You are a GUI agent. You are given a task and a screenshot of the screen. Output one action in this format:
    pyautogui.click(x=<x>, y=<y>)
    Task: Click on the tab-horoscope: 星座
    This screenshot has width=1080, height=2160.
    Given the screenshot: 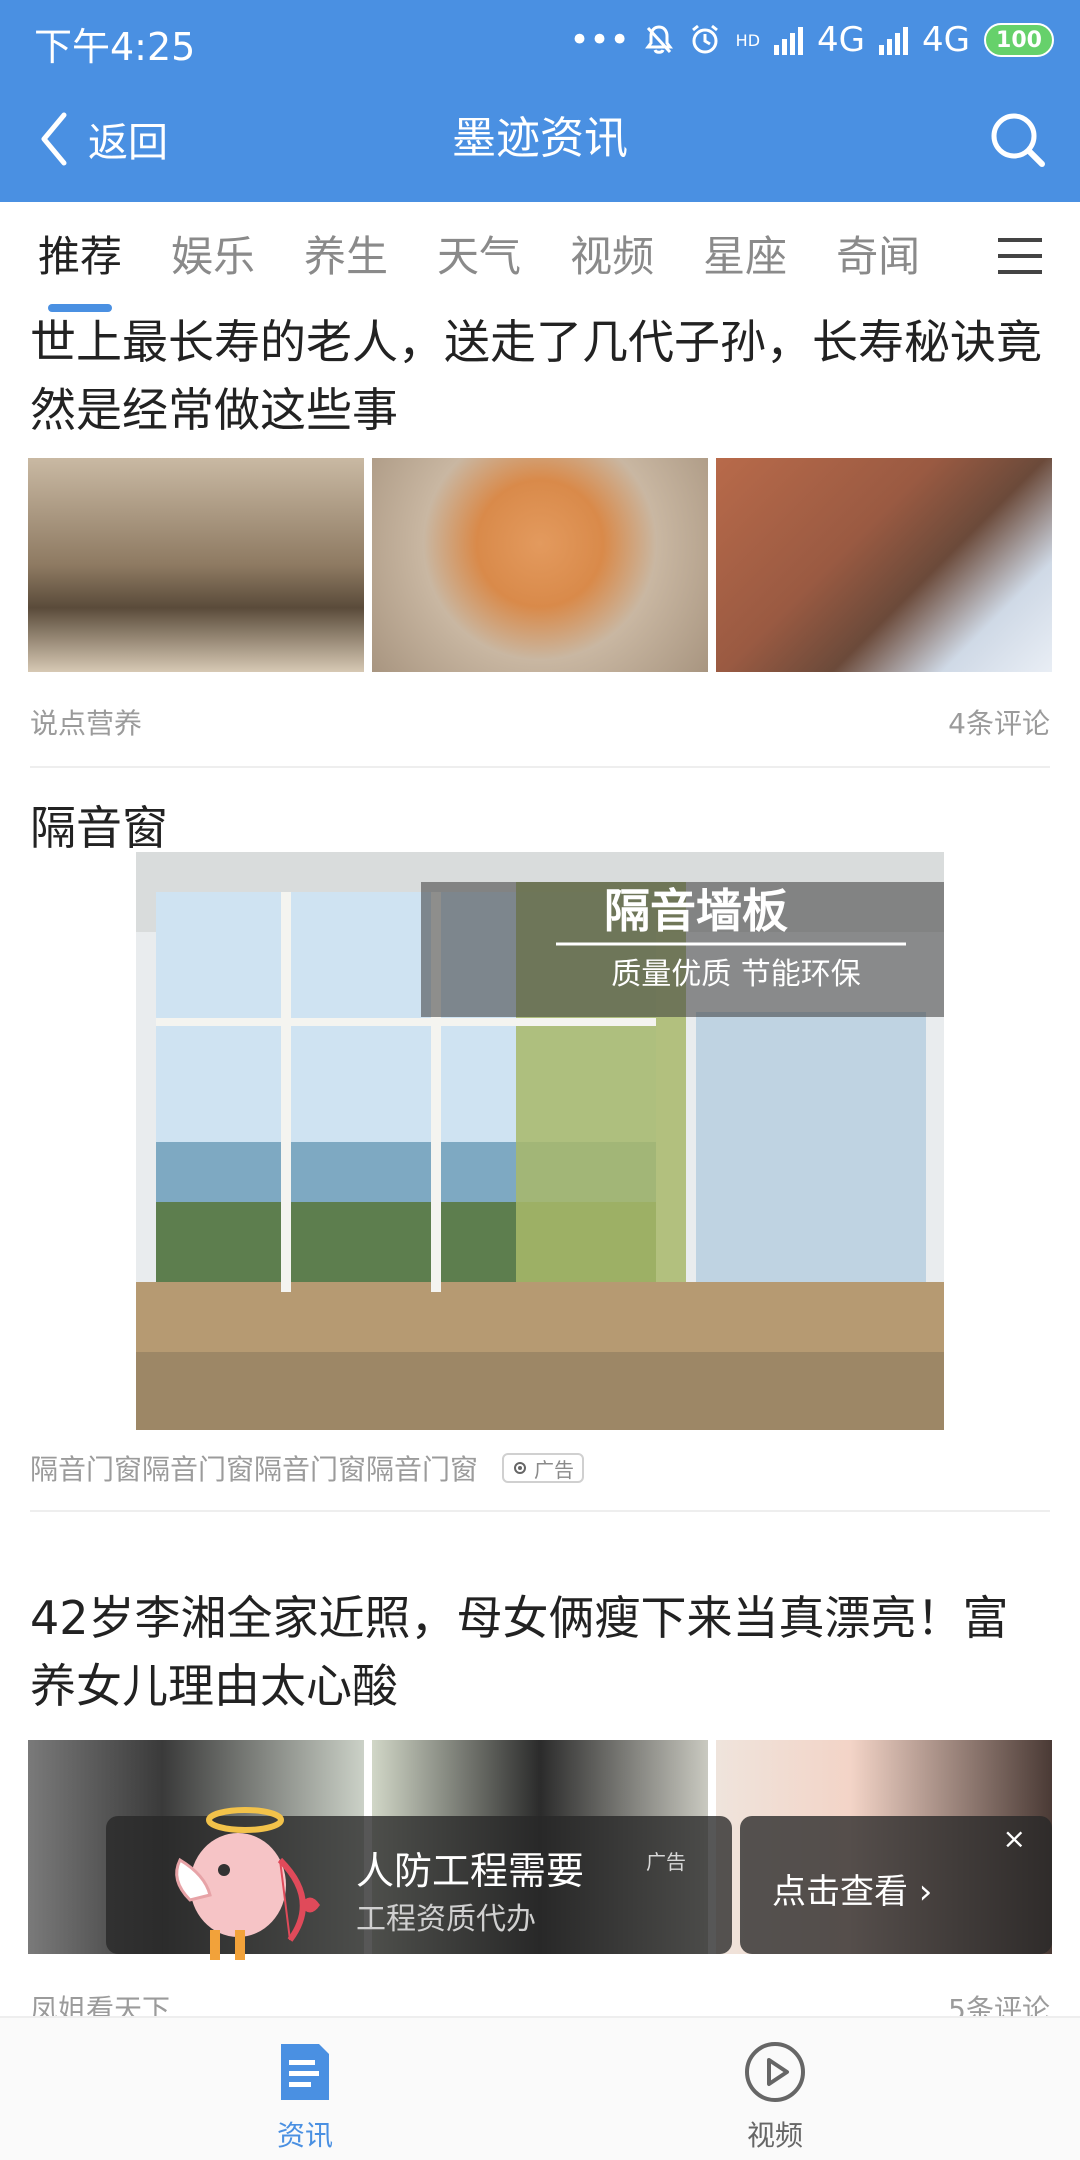 What is the action you would take?
    pyautogui.click(x=745, y=257)
    